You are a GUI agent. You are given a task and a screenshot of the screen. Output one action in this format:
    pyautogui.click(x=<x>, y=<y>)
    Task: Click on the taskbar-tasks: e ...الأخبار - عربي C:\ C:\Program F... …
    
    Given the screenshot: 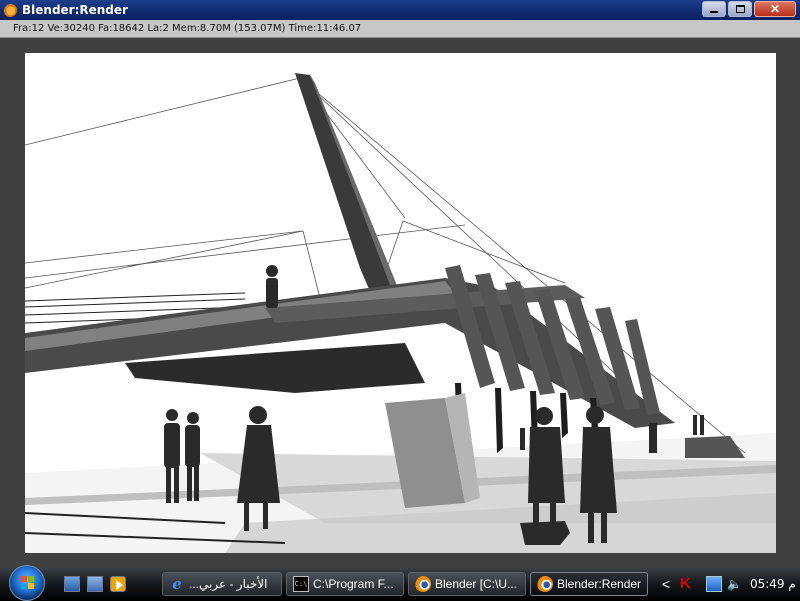 What is the action you would take?
    pyautogui.click(x=405, y=584)
    